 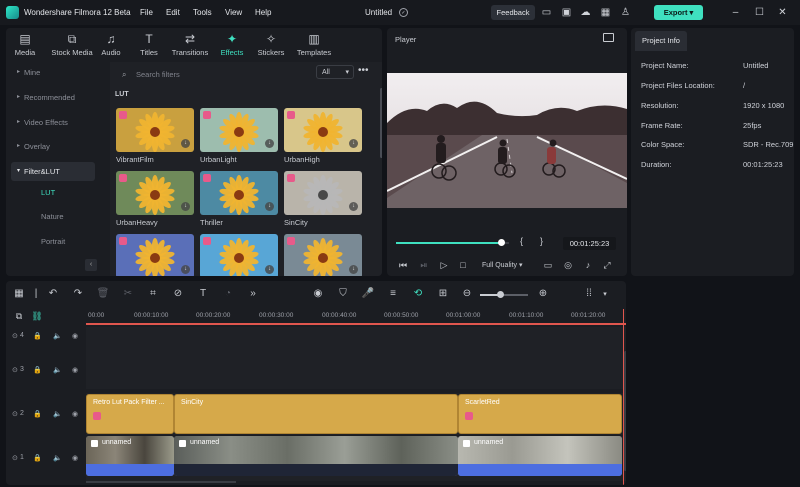 I want to click on add-track-icon: ⧉, so click(x=19, y=316).